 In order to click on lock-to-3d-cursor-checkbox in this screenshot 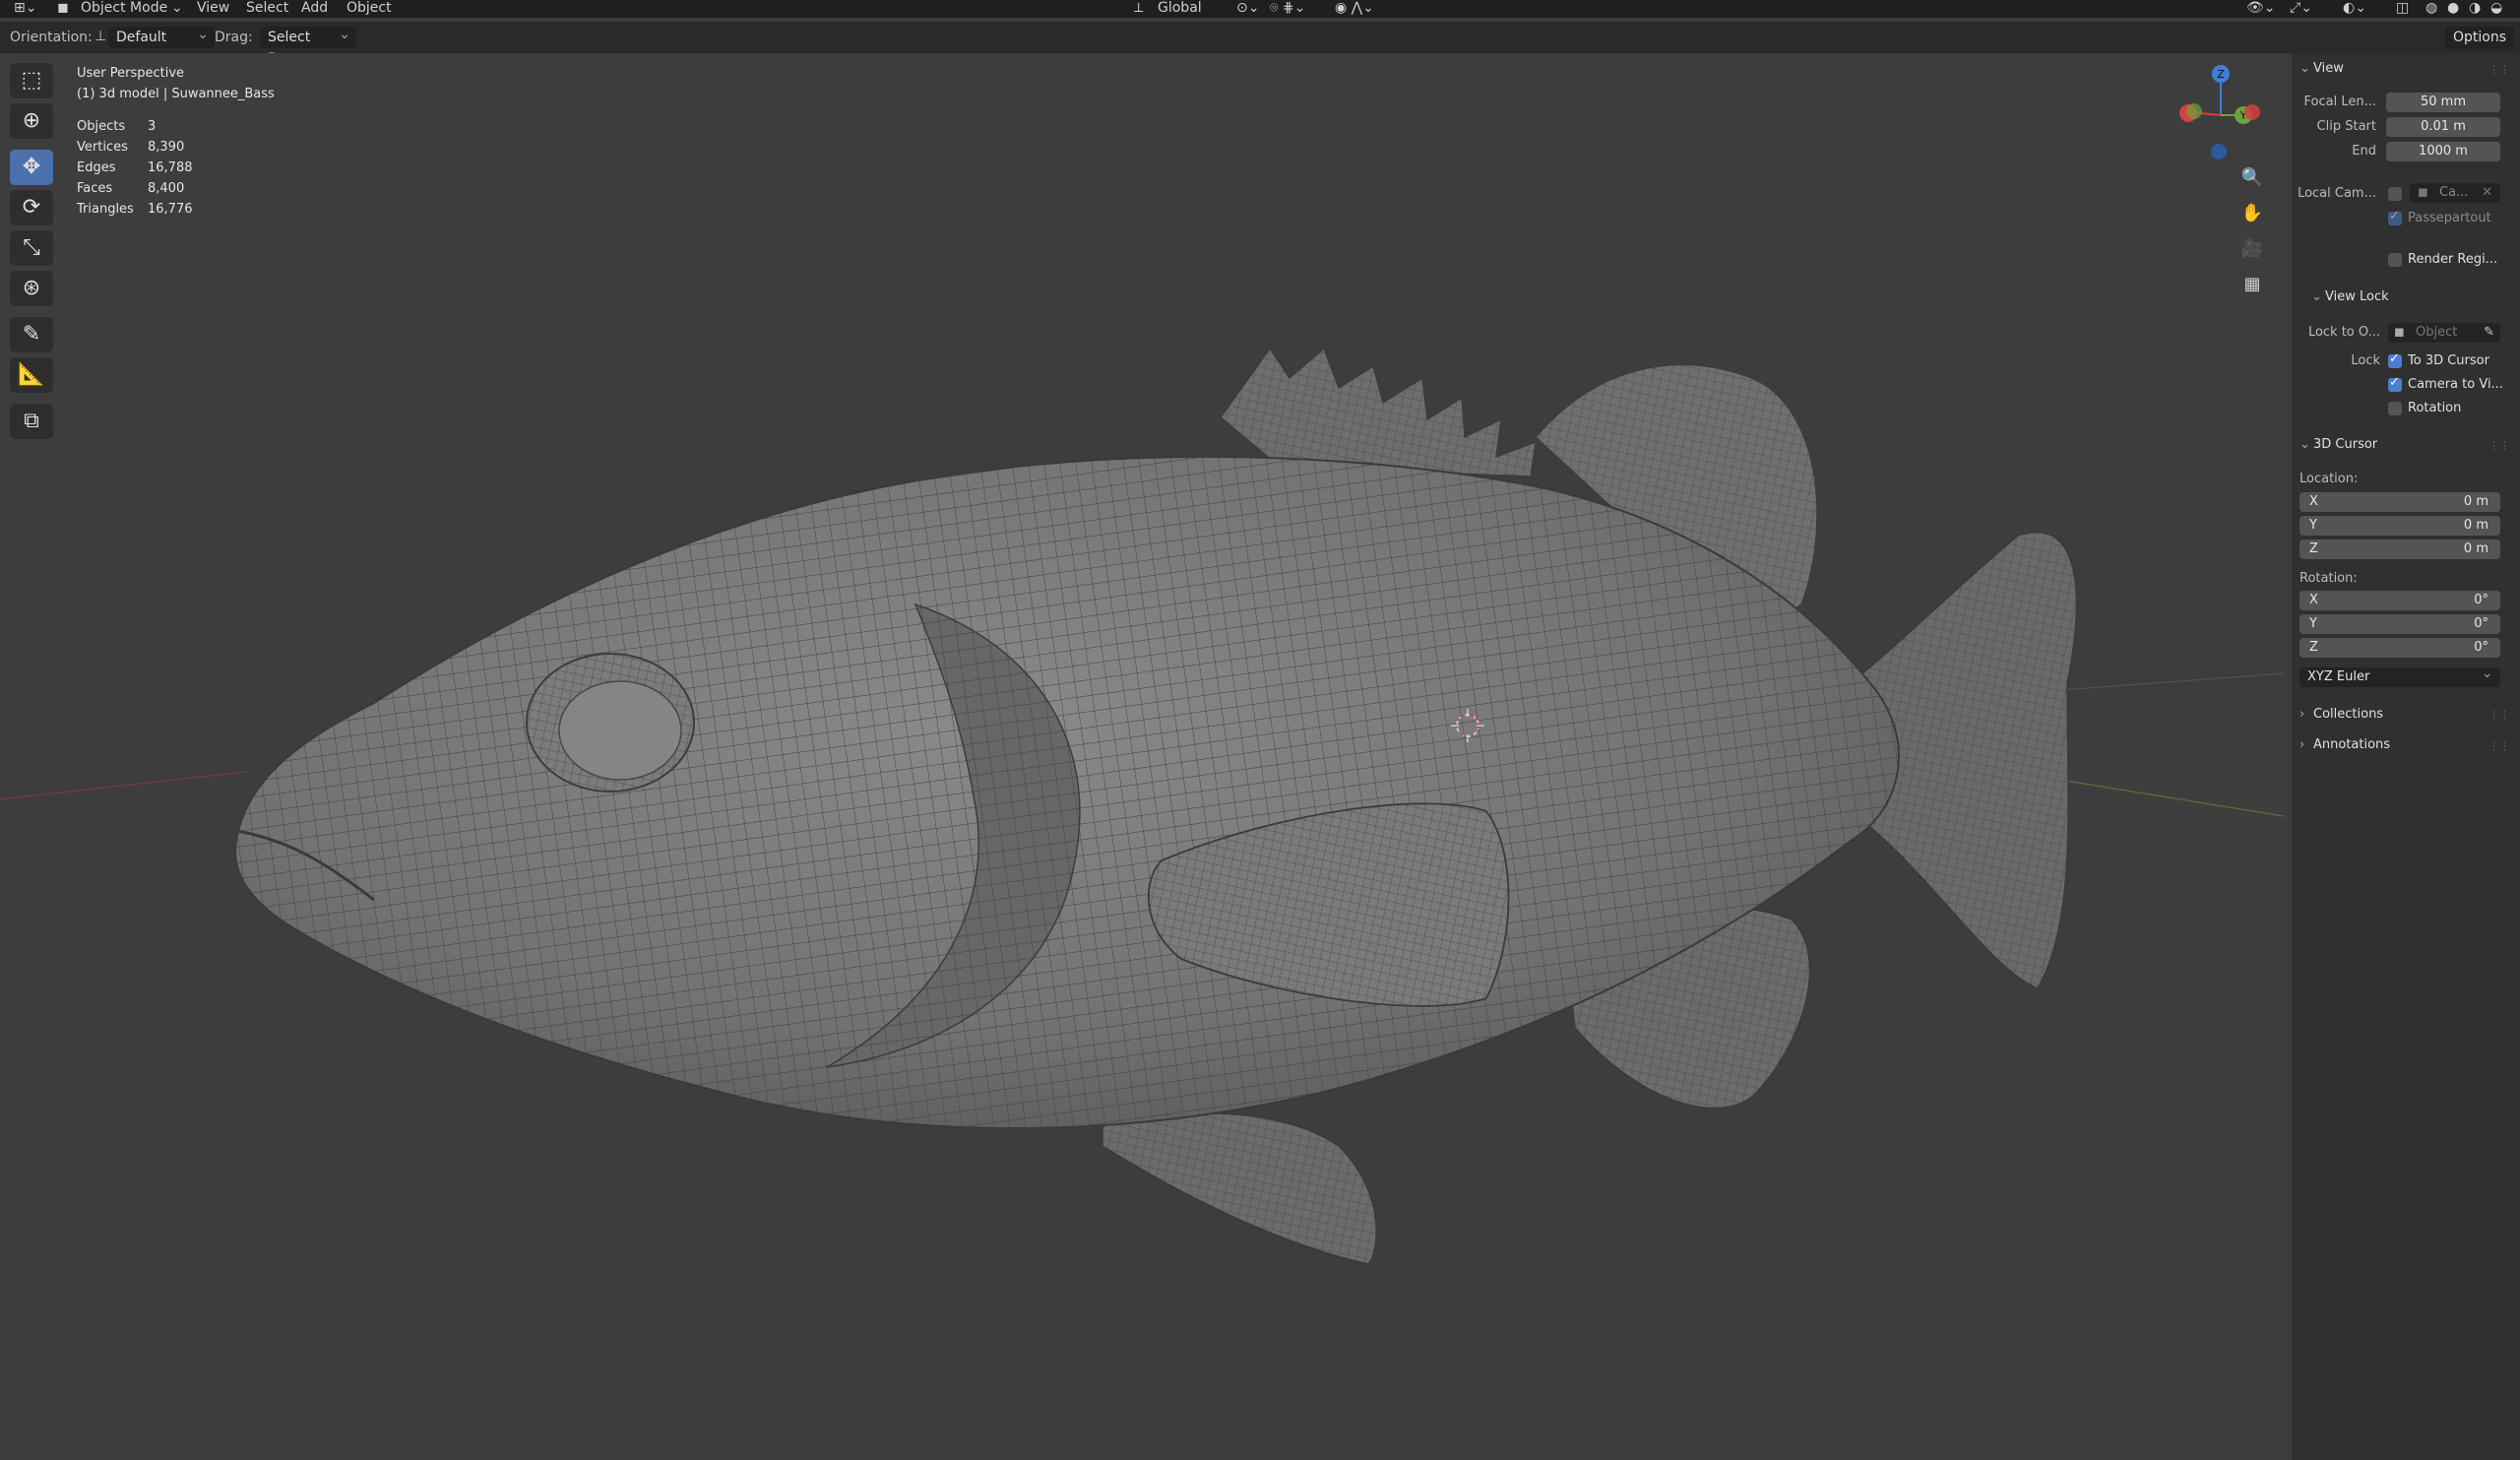, I will do `click(2395, 359)`.